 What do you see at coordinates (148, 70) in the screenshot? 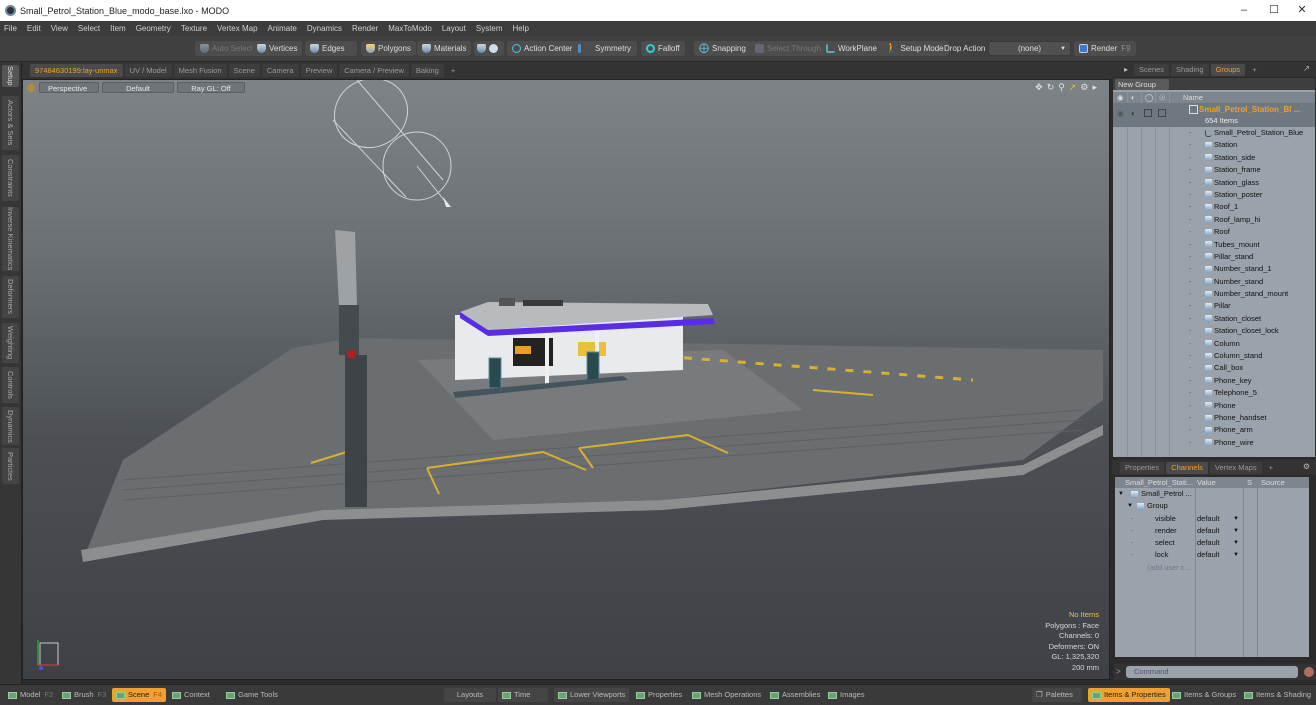
I see `tab-uv-model: UV / Model` at bounding box center [148, 70].